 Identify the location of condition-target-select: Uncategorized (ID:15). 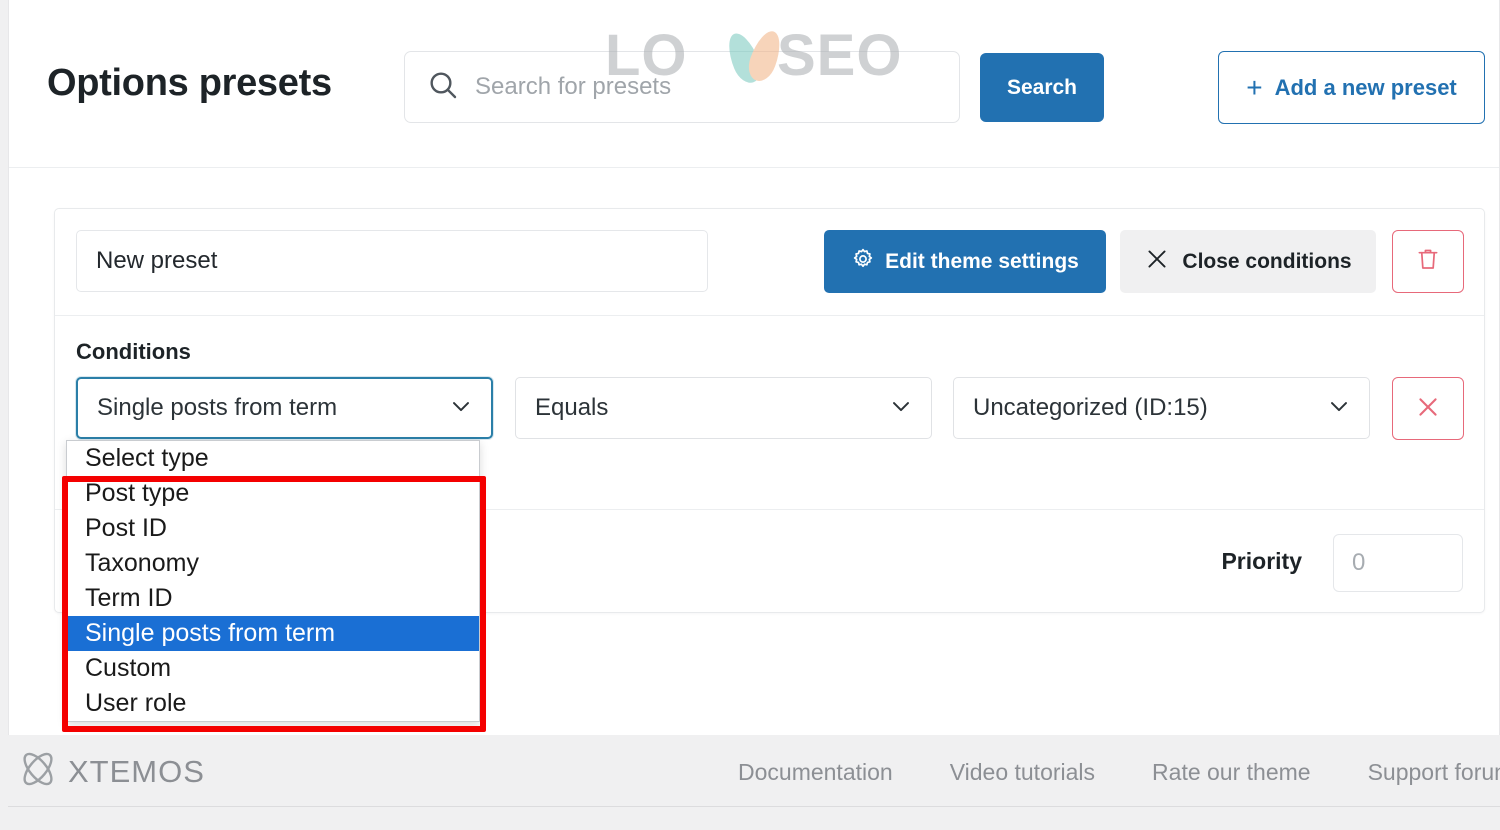
(1161, 408).